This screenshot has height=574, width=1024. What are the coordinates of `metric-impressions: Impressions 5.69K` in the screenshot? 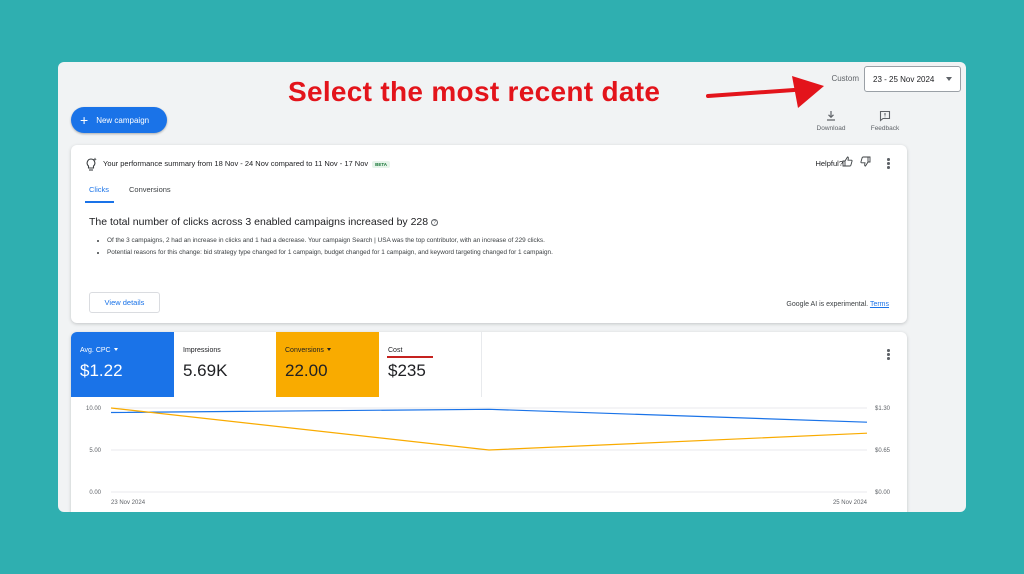 It's located at (225, 364).